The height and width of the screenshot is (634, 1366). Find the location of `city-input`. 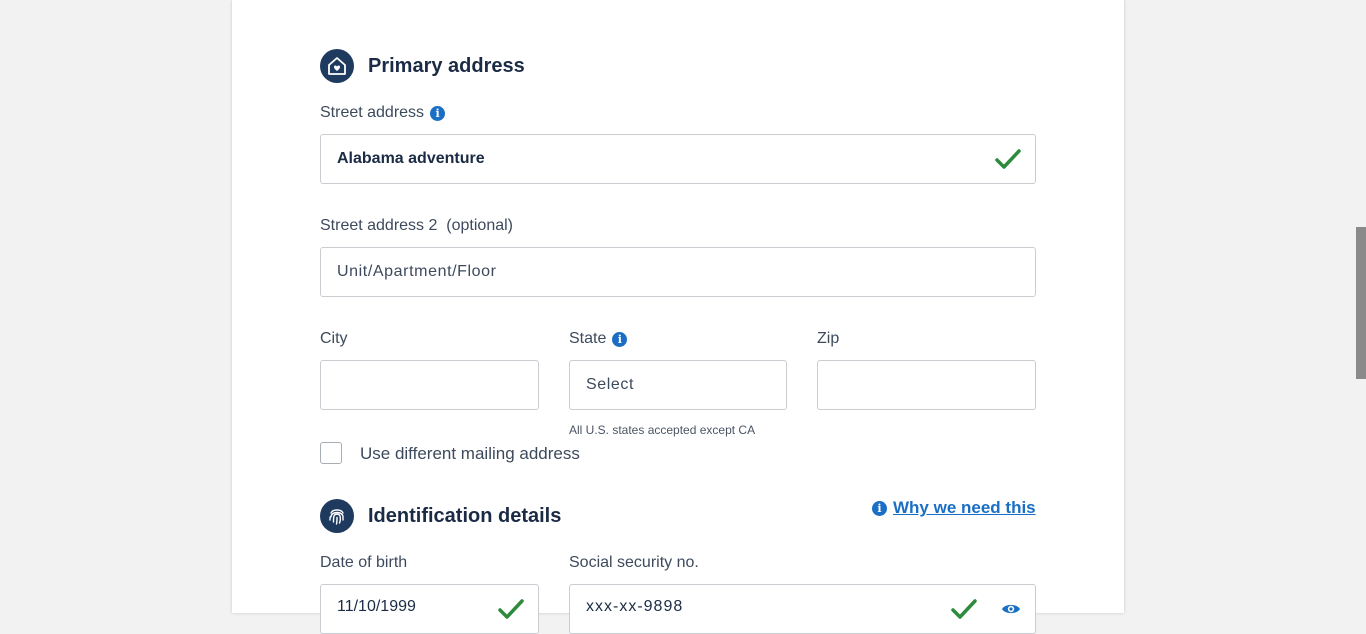

city-input is located at coordinates (429, 385).